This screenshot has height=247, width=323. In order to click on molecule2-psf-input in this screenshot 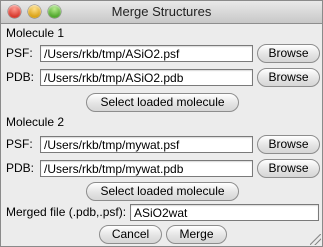, I will do `click(146, 144)`.